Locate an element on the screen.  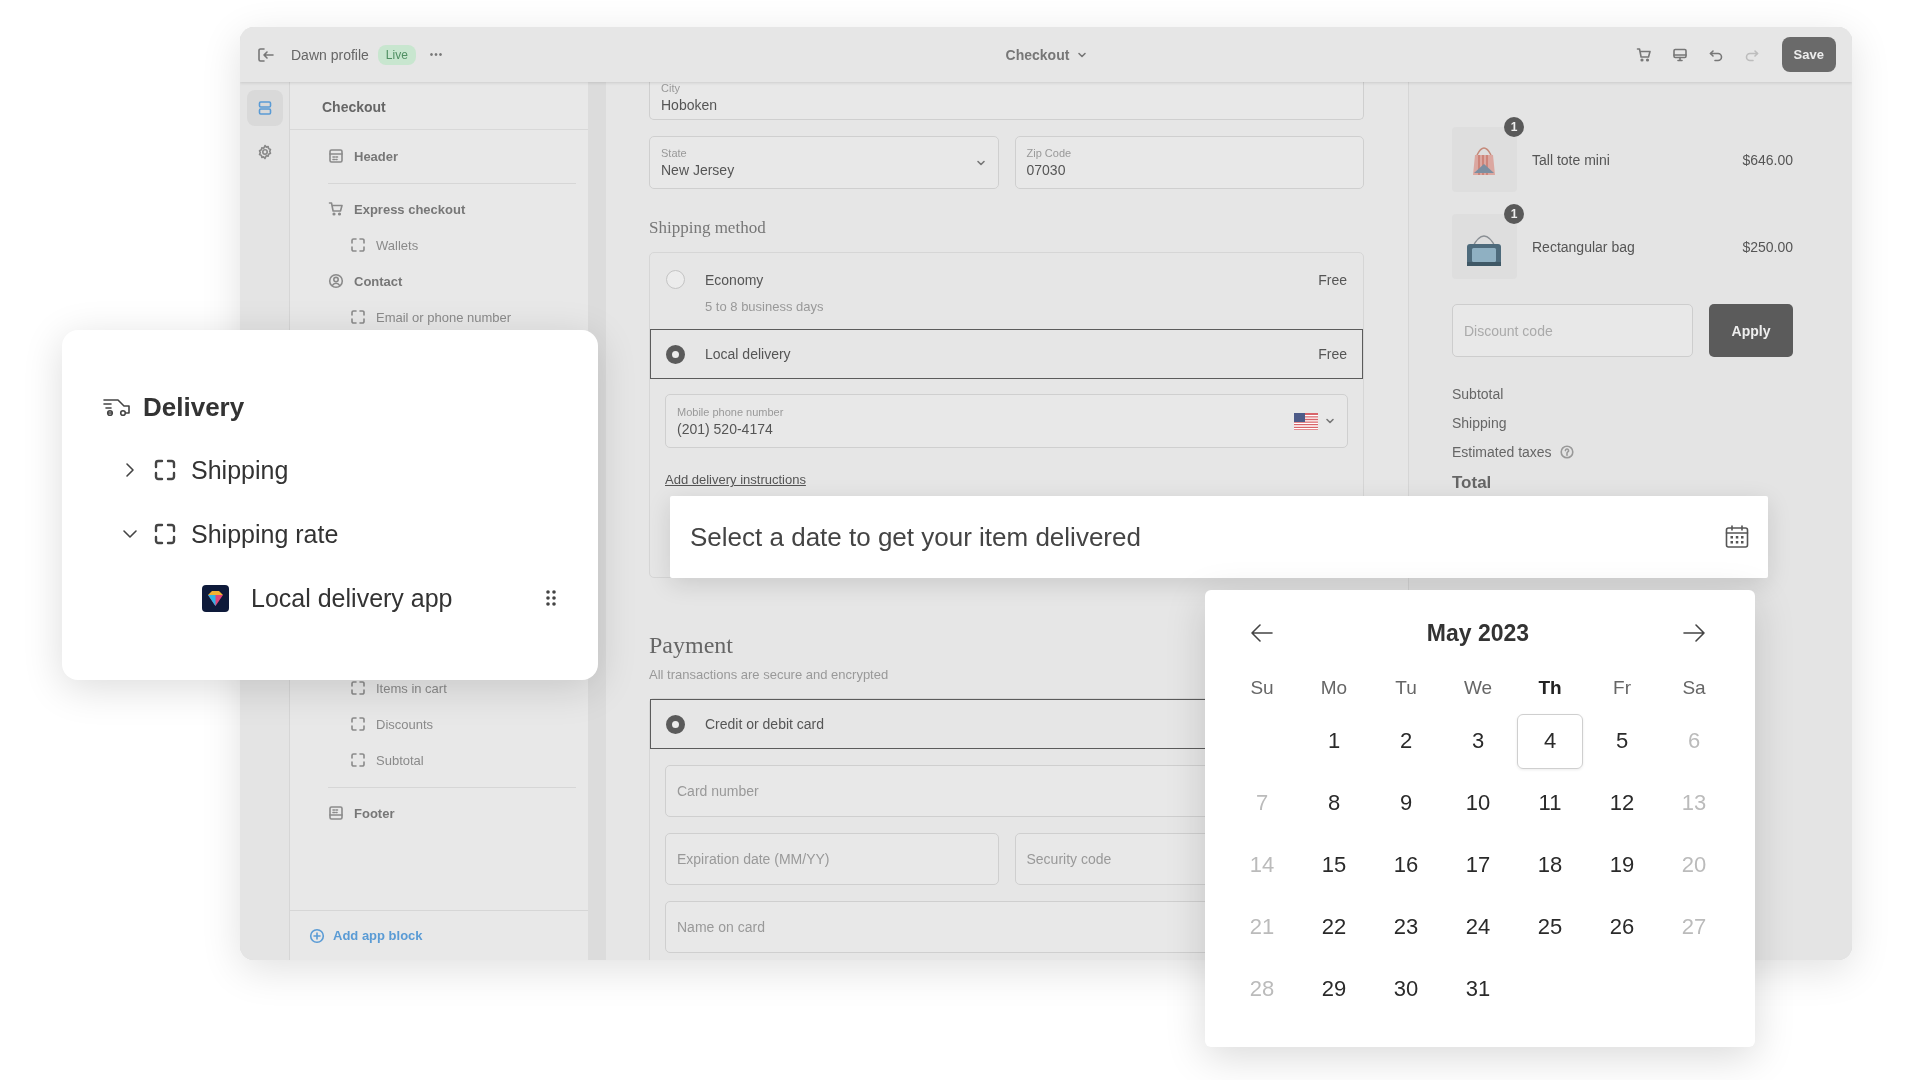
weekday-label: Sa is located at coordinates (1694, 688).